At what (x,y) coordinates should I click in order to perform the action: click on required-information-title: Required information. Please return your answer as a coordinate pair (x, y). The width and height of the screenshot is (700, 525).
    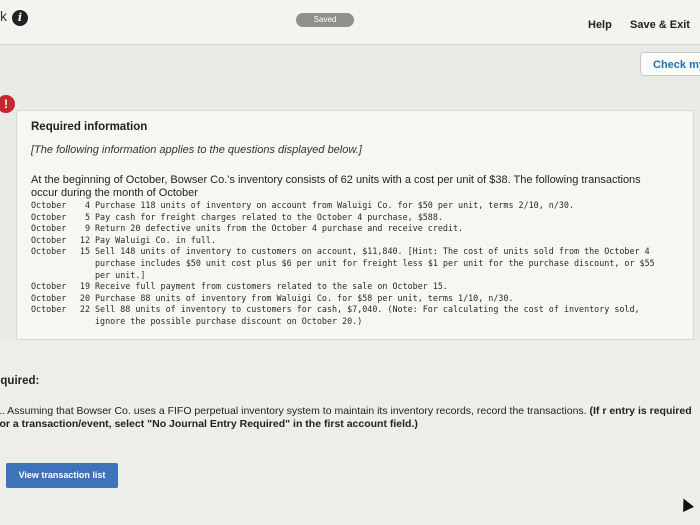
    Looking at the image, I should click on (89, 127).